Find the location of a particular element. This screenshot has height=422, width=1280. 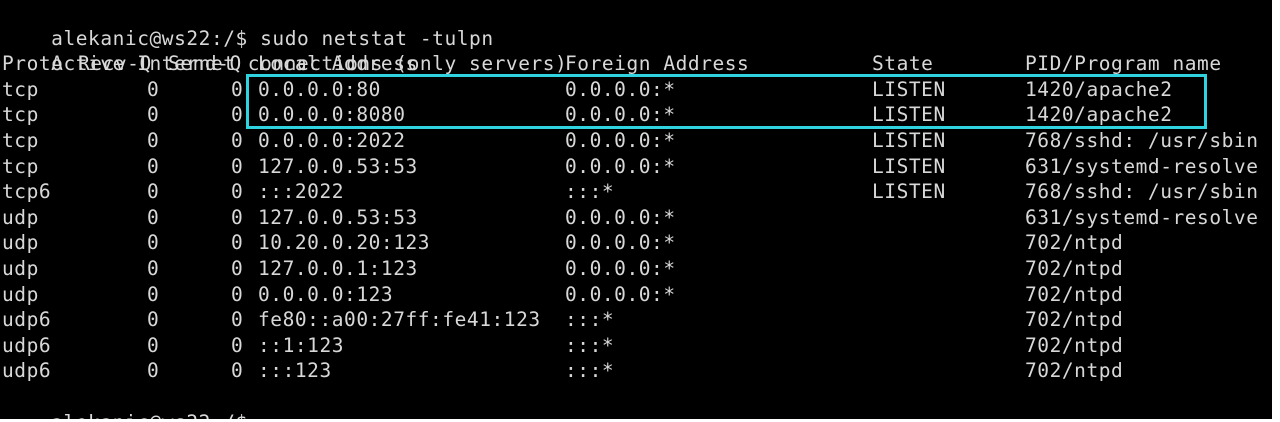

row-local-address: 127.0.0.1:123 is located at coordinates (338, 268).